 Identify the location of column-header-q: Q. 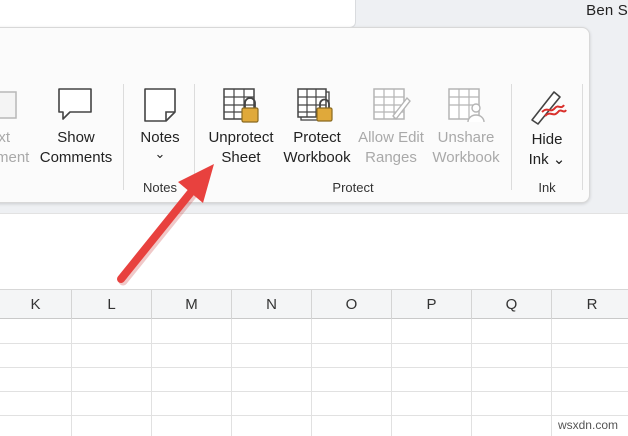
(512, 304).